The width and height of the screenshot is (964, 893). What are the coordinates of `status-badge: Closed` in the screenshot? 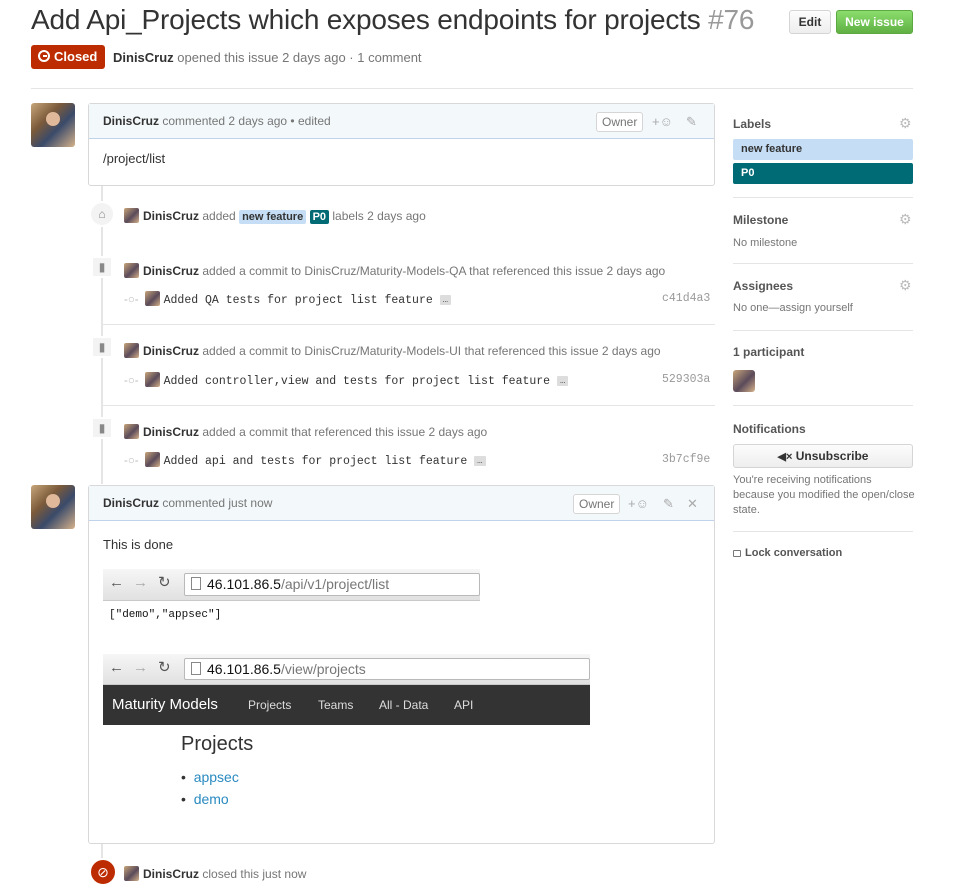 It's located at (68, 57).